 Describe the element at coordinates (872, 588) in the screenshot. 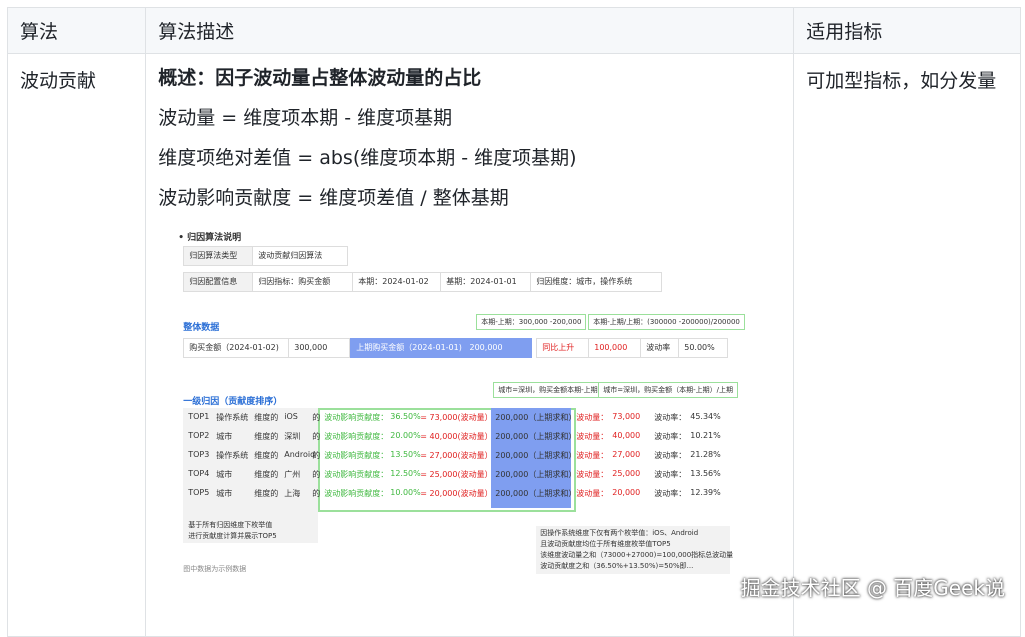

I see `watermark: 掘金技术社区 @ 百度Geek说` at that location.